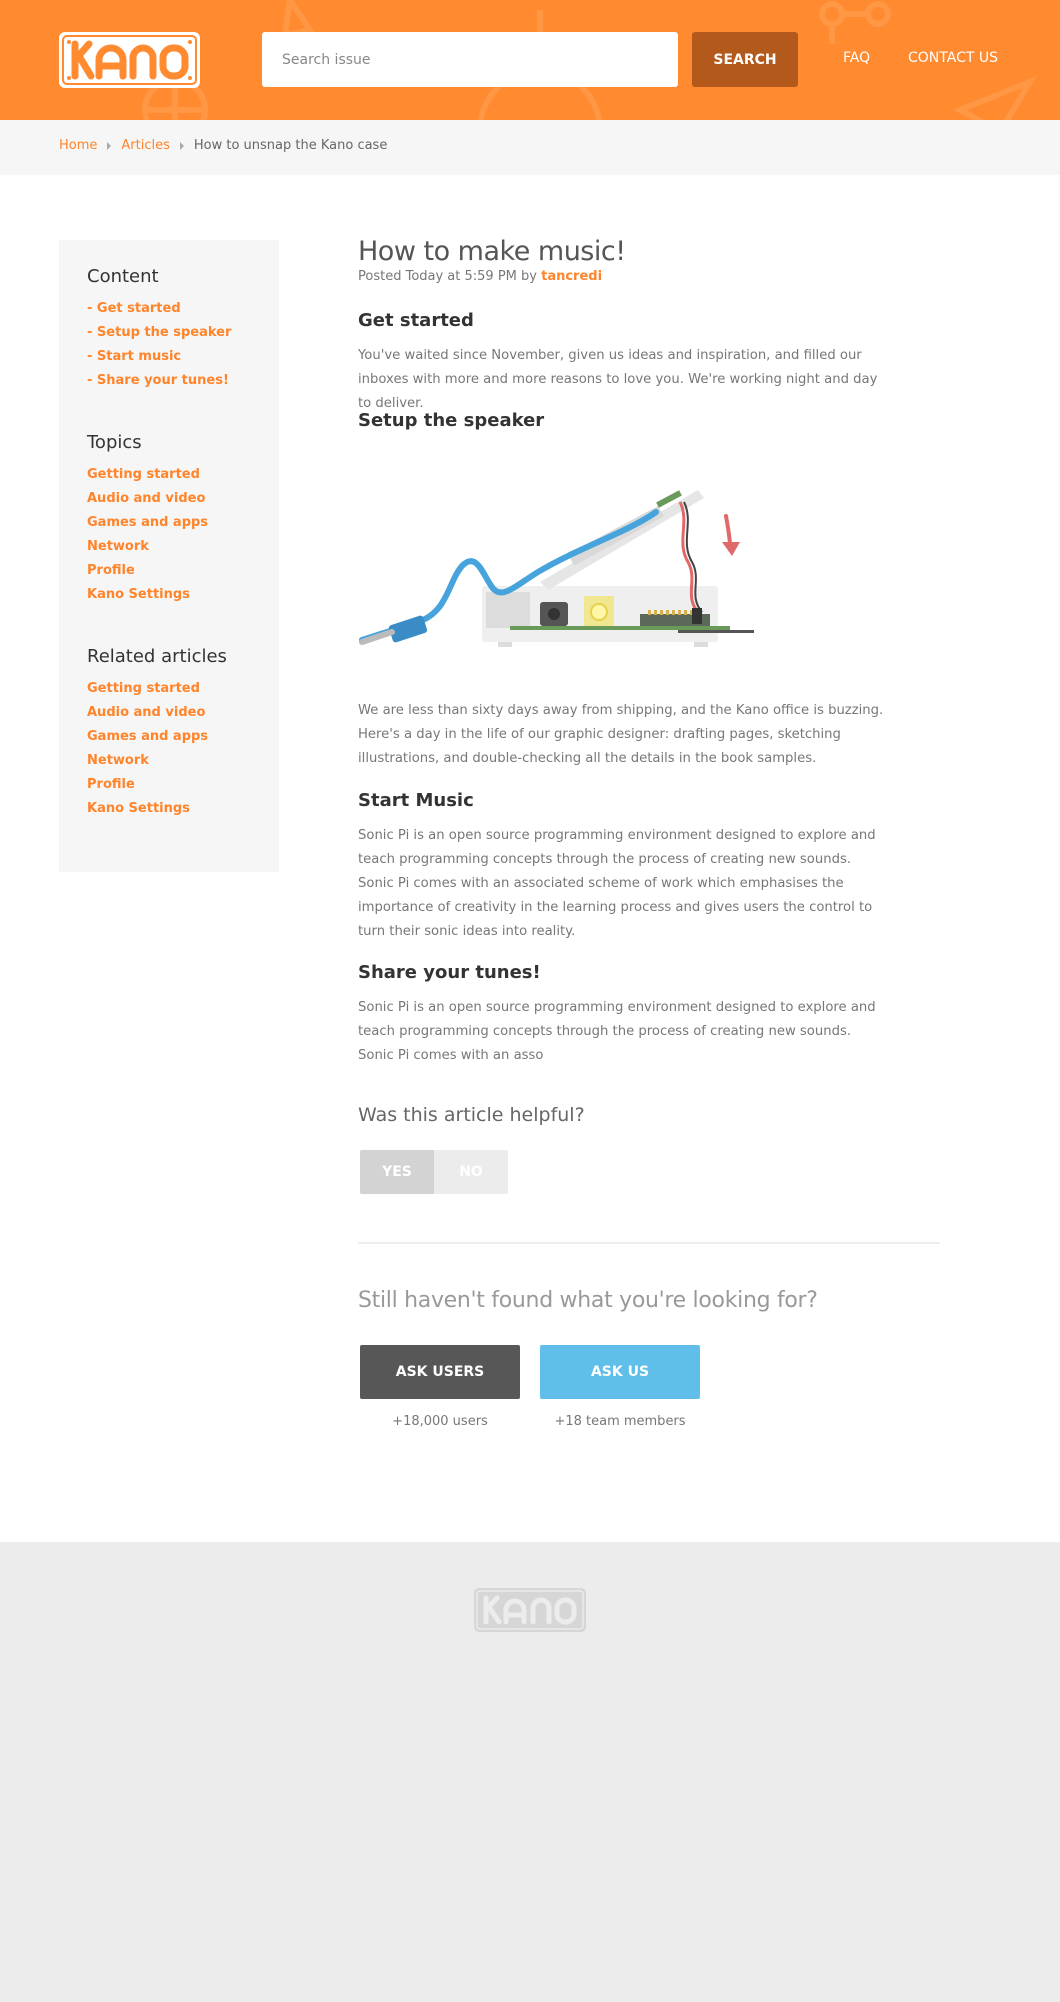  I want to click on divider, so click(649, 1243).